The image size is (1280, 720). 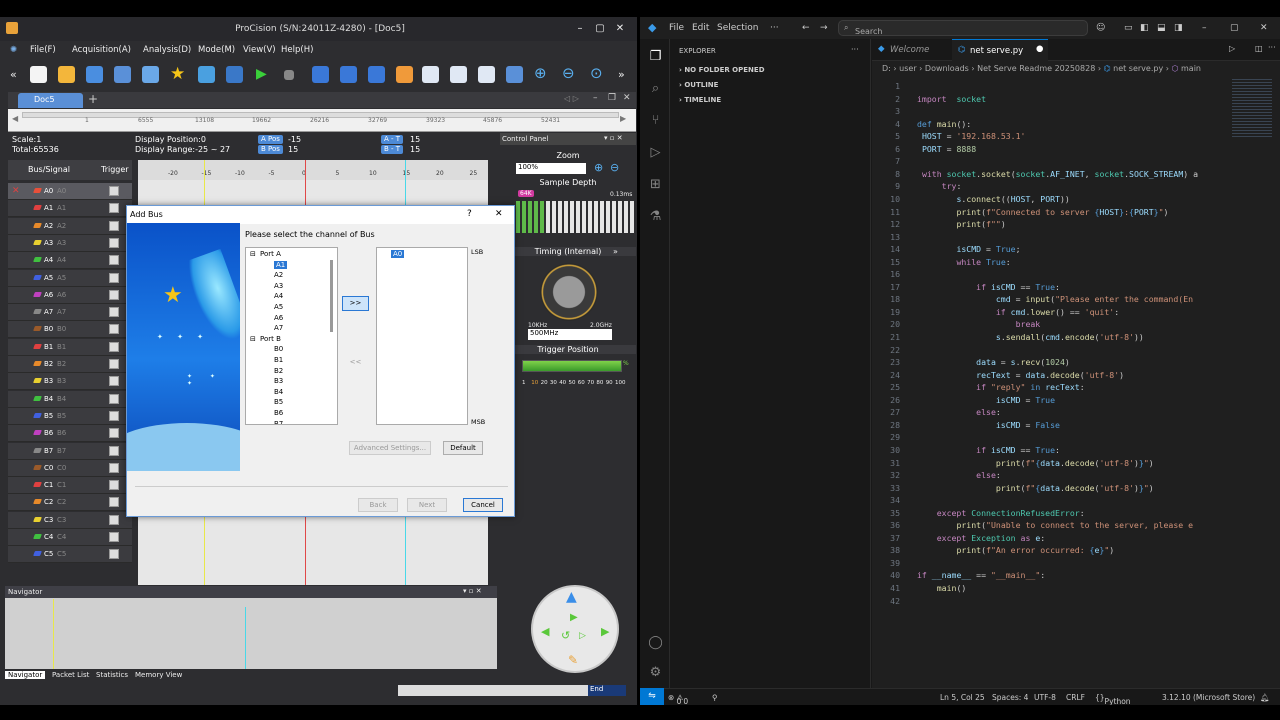 What do you see at coordinates (278, 318) in the screenshot?
I see `tree-channel: A6` at bounding box center [278, 318].